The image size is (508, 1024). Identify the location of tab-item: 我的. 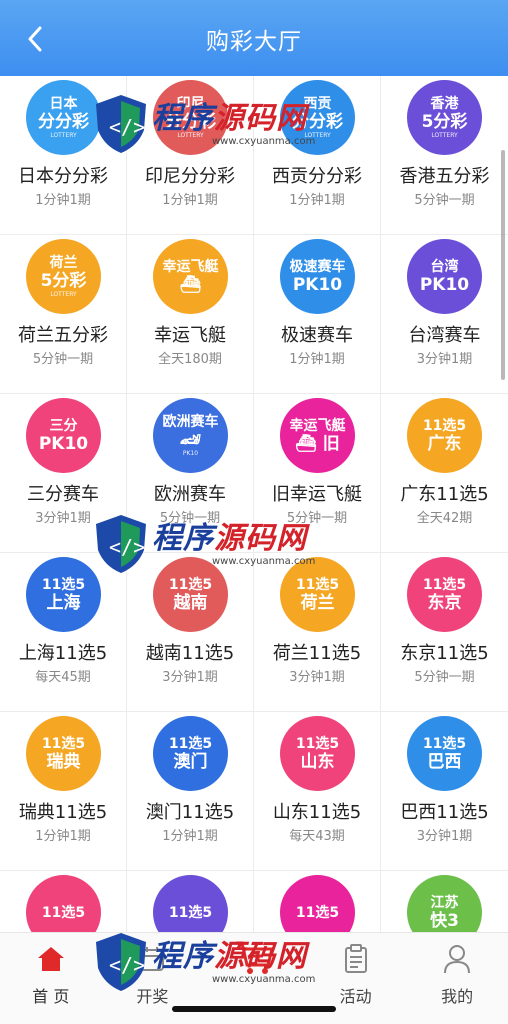
(457, 978).